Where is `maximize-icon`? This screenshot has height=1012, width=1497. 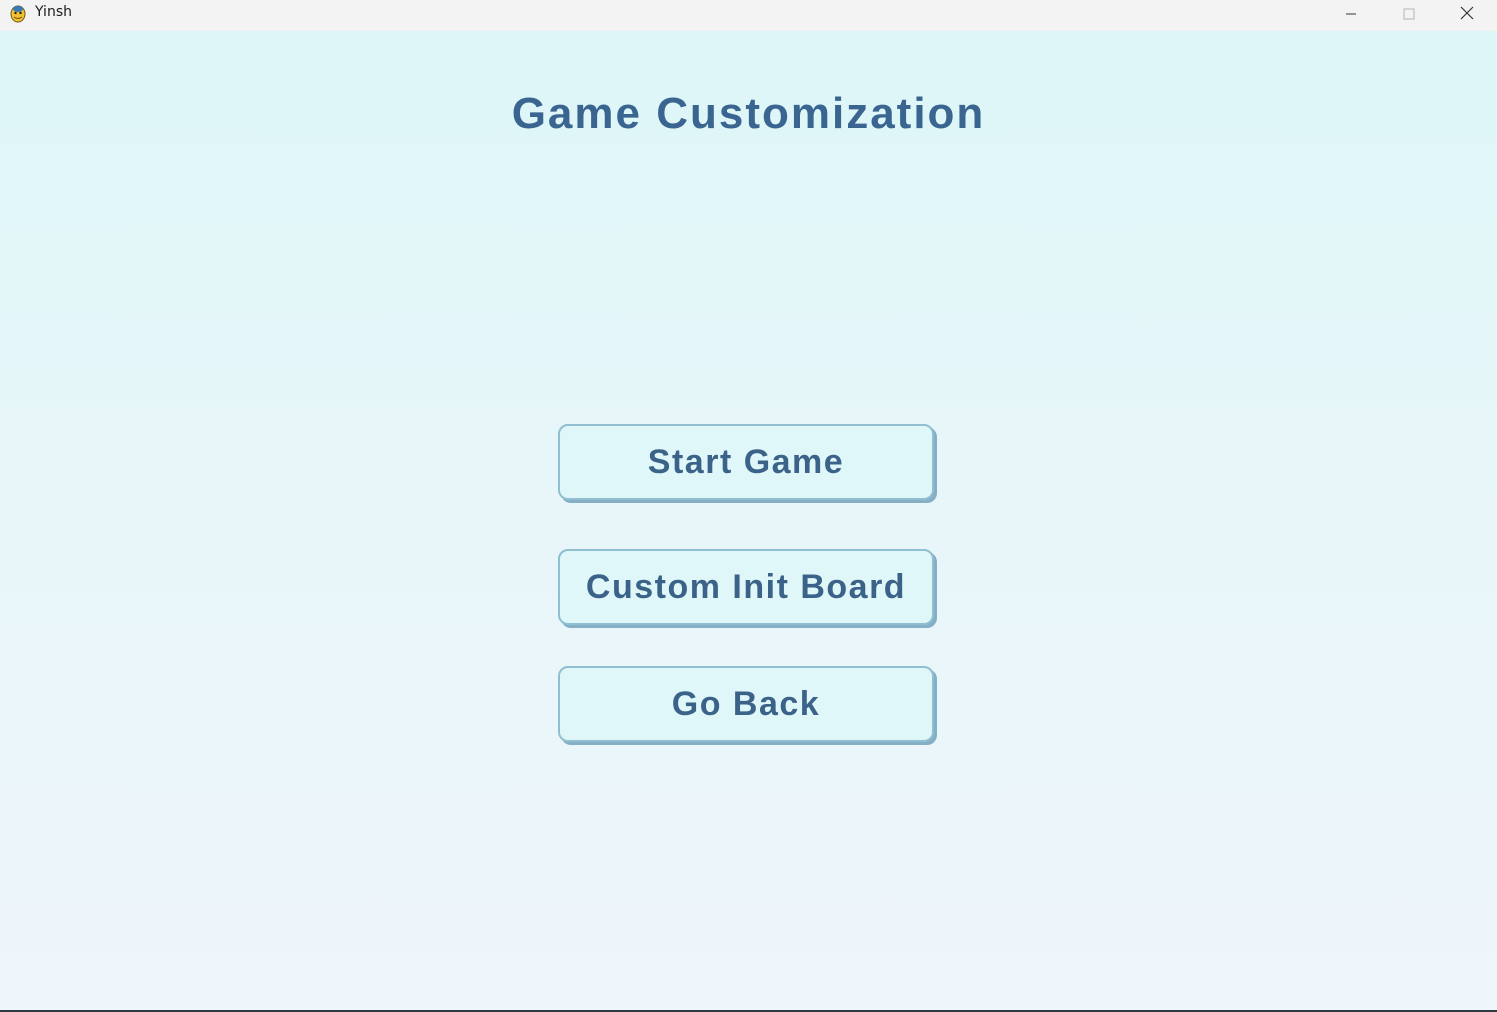 maximize-icon is located at coordinates (1409, 16).